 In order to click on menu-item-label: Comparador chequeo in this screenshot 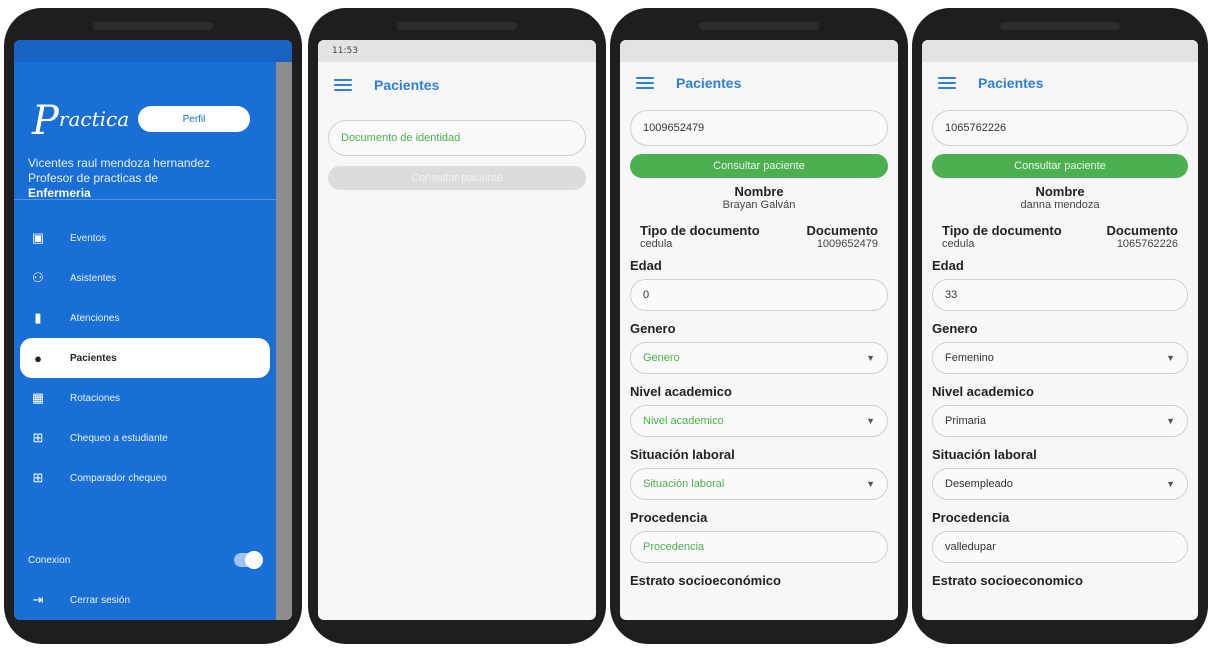, I will do `click(118, 478)`.